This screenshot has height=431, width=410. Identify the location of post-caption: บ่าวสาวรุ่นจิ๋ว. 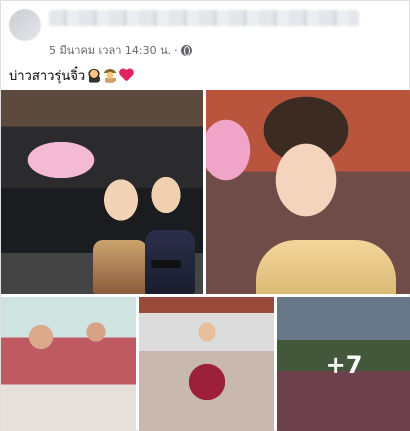
(71, 75).